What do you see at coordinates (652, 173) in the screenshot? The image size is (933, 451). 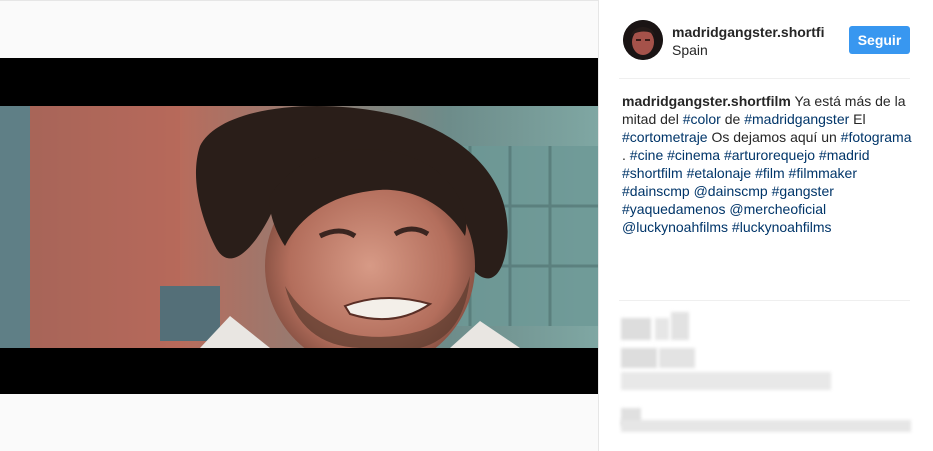 I see `hashtag-link: #shortfilm` at bounding box center [652, 173].